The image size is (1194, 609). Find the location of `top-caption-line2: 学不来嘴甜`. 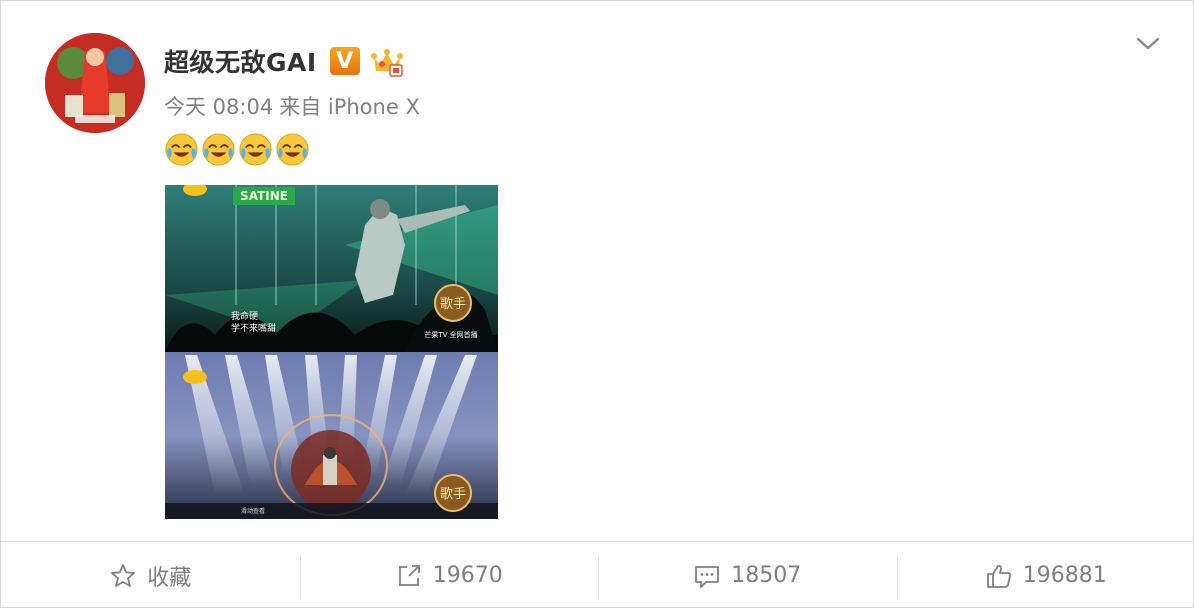

top-caption-line2: 学不来嘴甜 is located at coordinates (253, 328).